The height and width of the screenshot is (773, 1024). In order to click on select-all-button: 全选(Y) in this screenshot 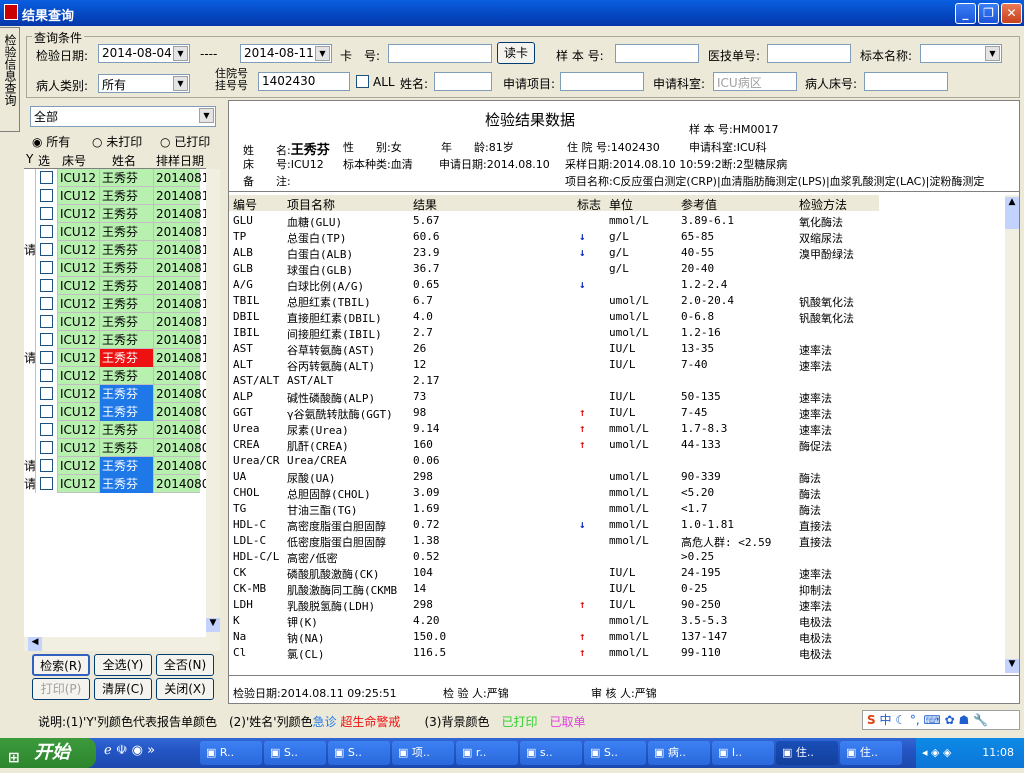, I will do `click(123, 665)`.